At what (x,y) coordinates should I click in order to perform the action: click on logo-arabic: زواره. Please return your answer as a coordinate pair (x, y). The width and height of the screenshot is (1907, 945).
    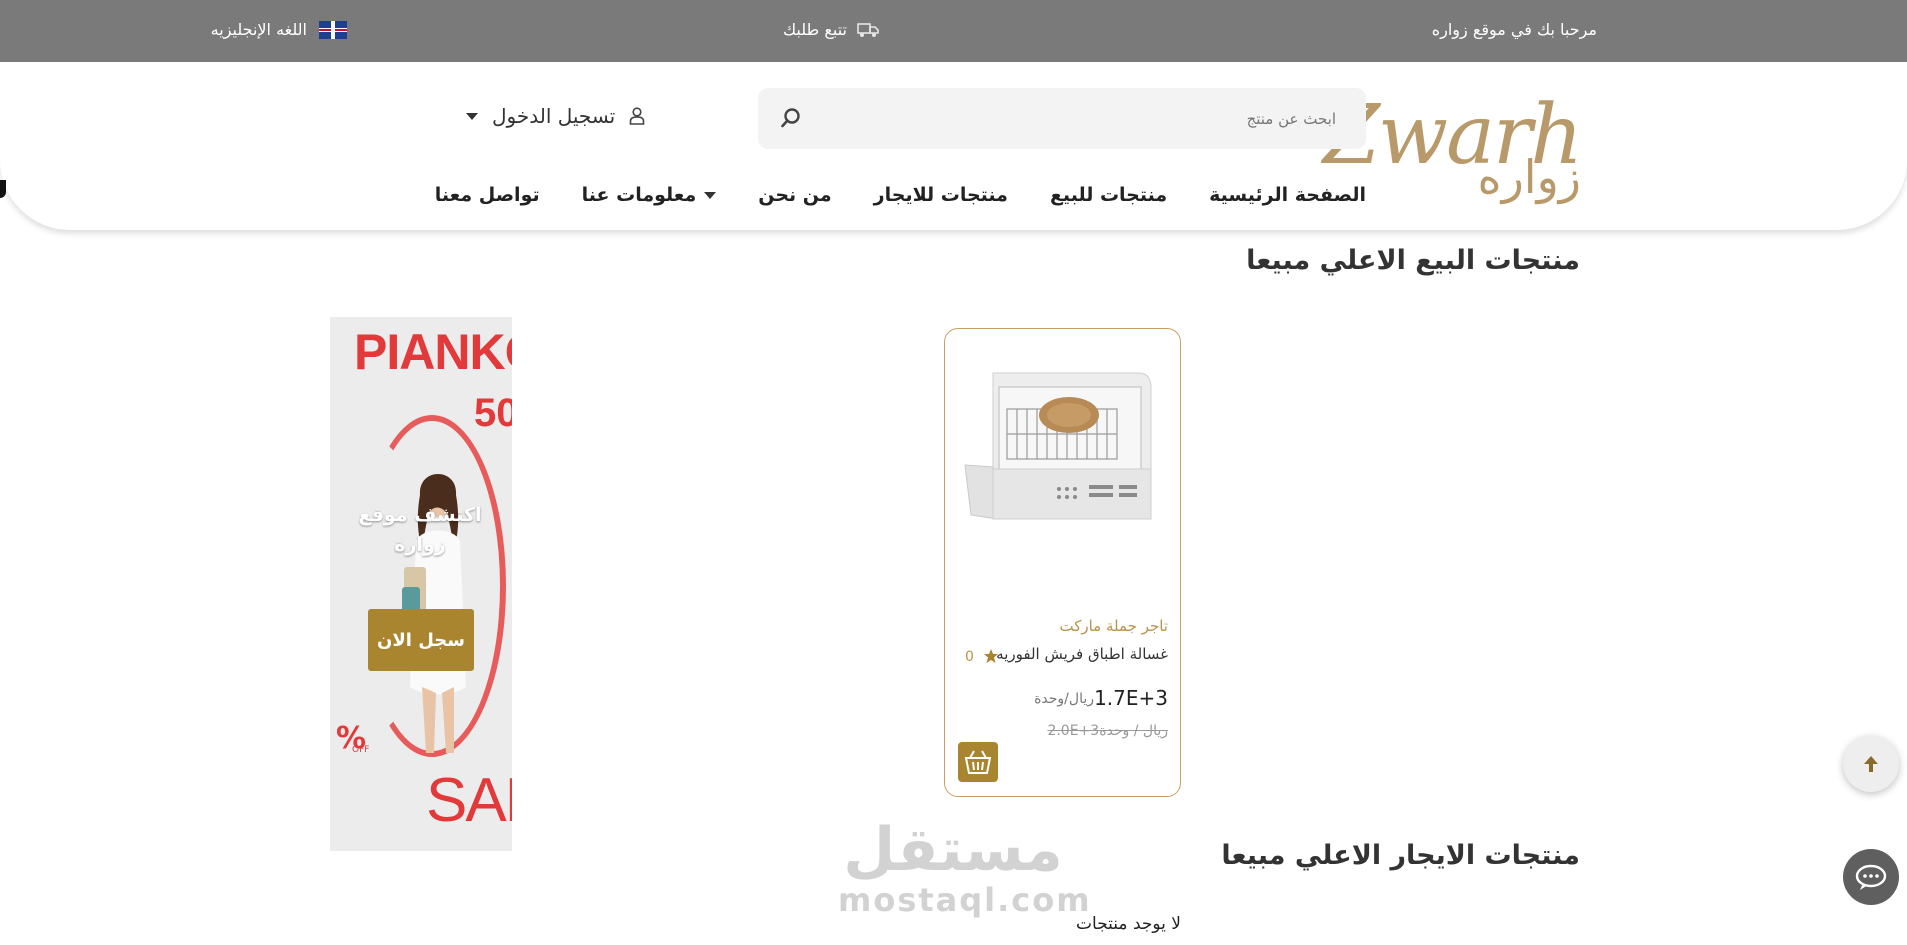
    Looking at the image, I should click on (1529, 177).